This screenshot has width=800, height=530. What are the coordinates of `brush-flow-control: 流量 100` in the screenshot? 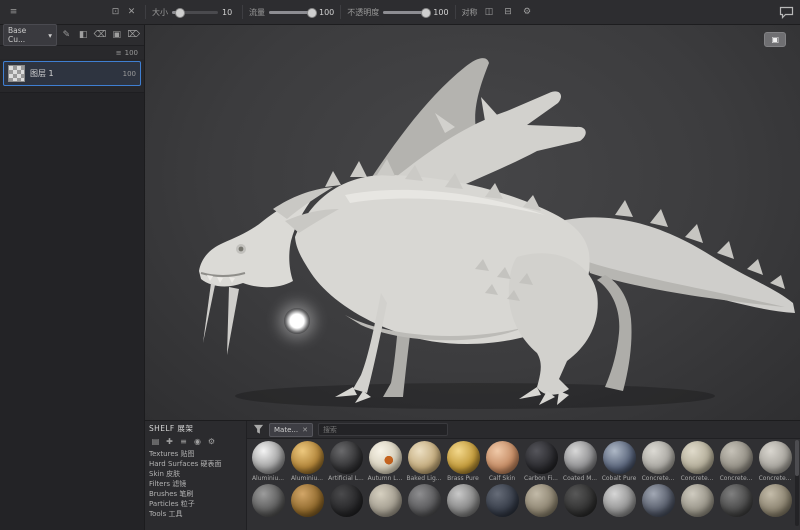 It's located at (291, 12).